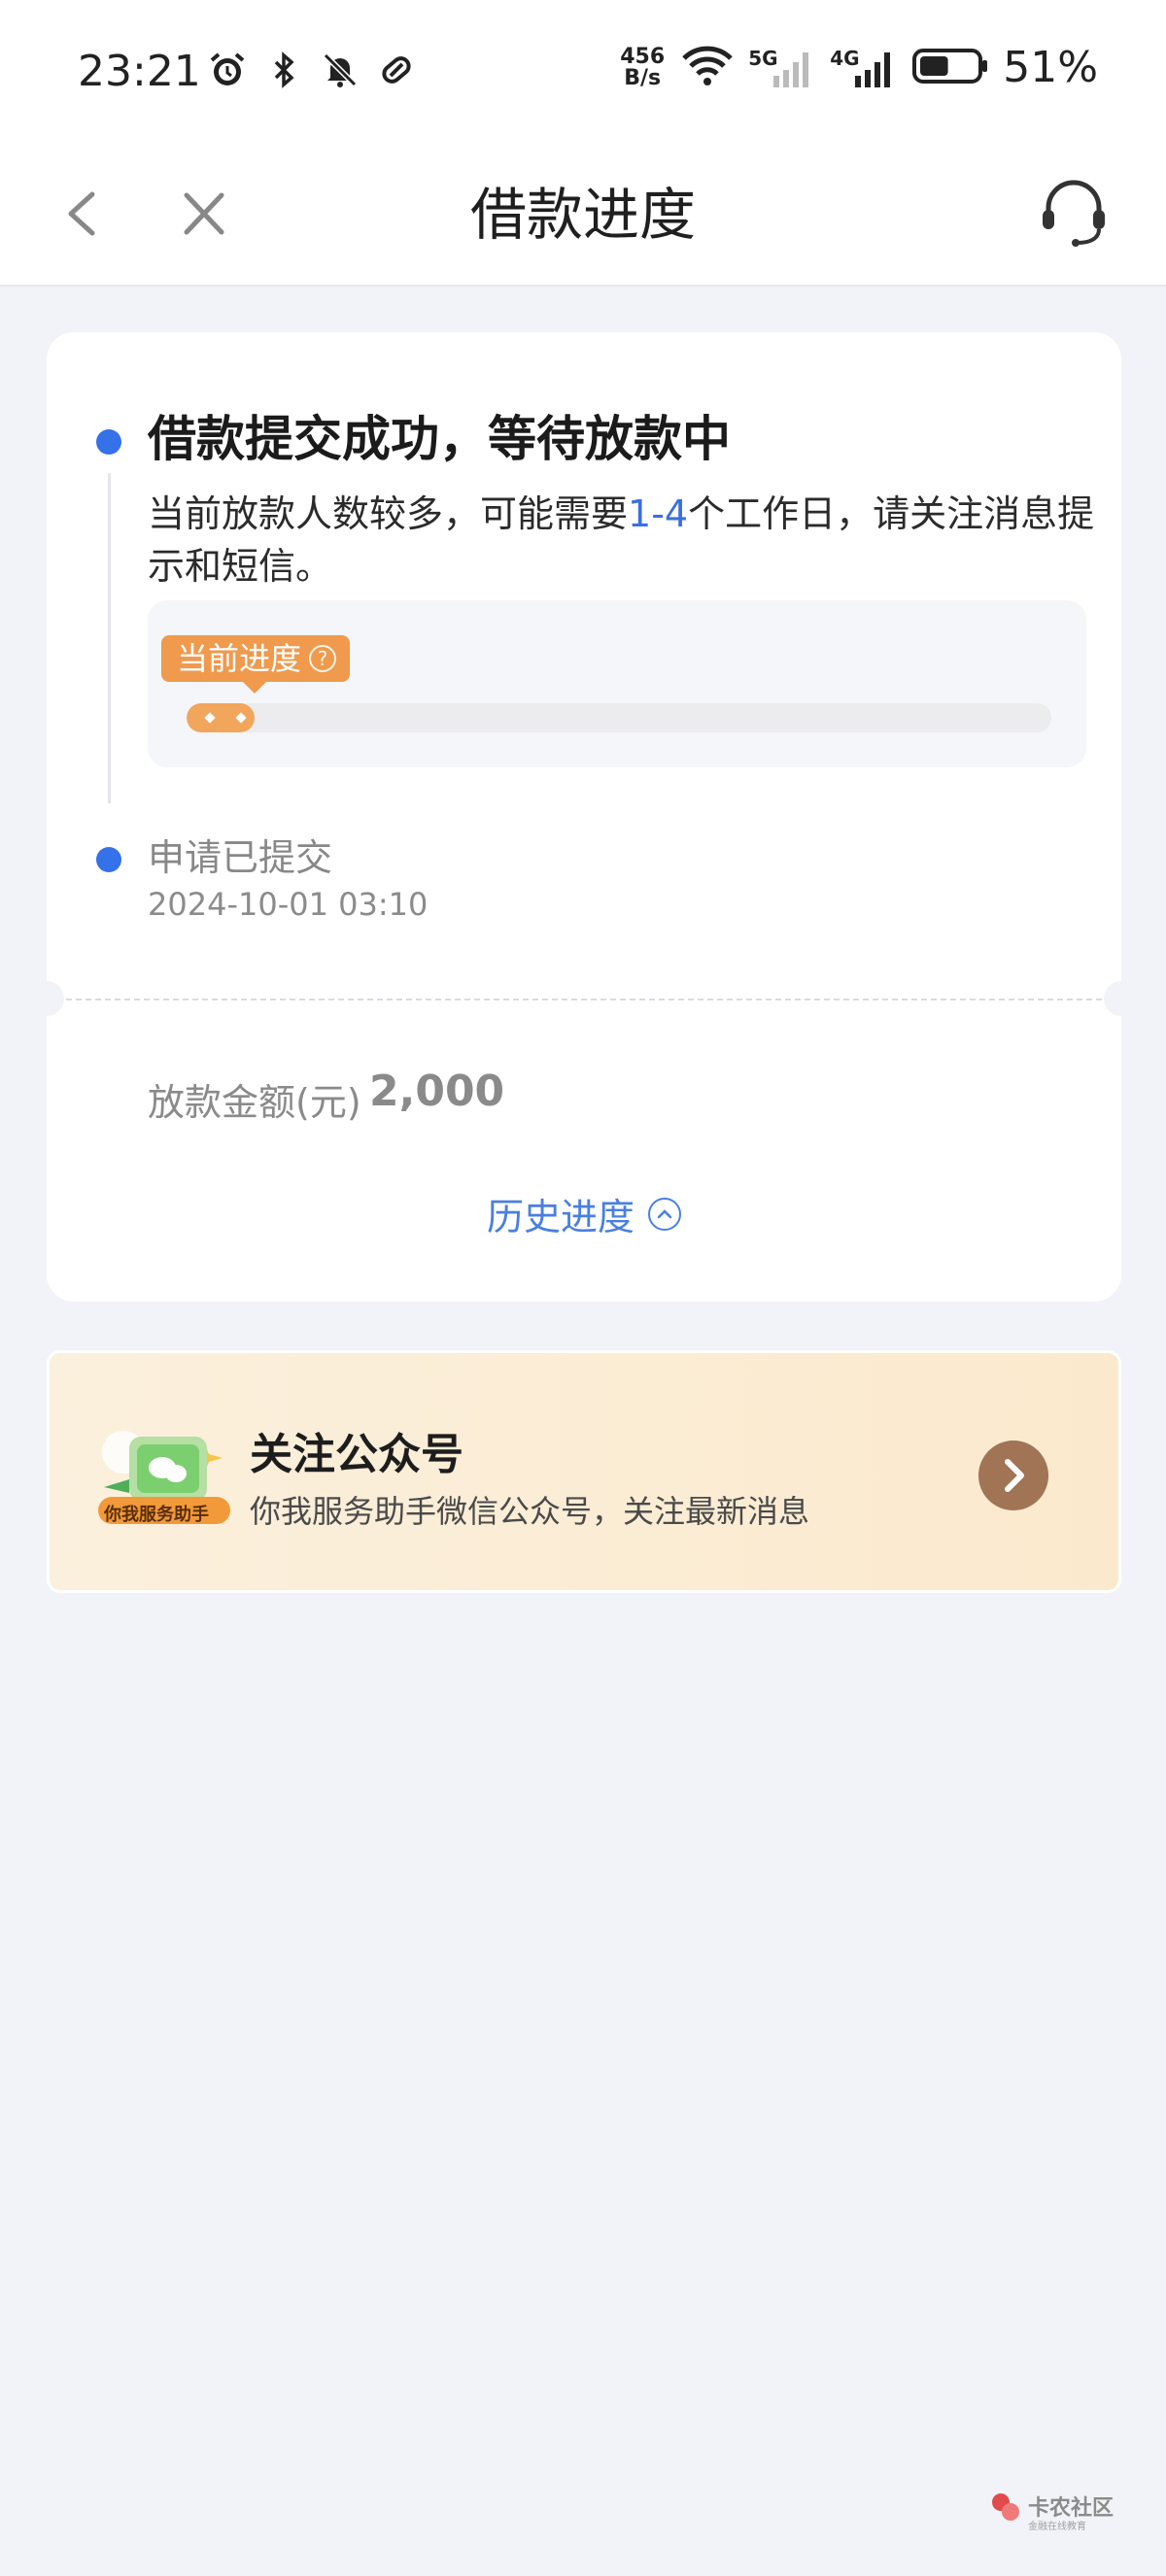 Image resolution: width=1166 pixels, height=2576 pixels. What do you see at coordinates (1050, 67) in the screenshot?
I see `battery-percent: 51%` at bounding box center [1050, 67].